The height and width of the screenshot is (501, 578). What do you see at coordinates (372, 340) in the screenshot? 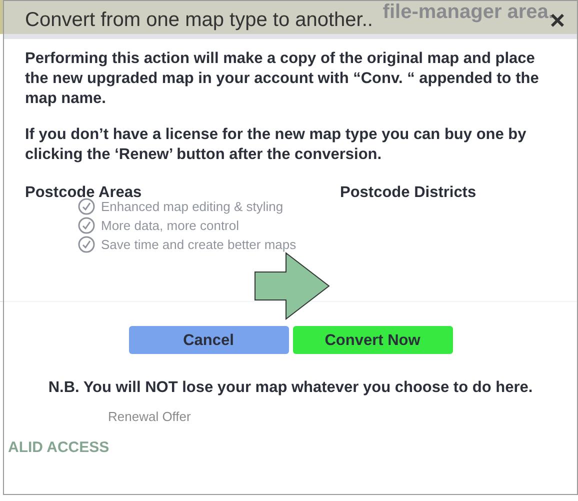
I see `convert-button: Convert Now` at bounding box center [372, 340].